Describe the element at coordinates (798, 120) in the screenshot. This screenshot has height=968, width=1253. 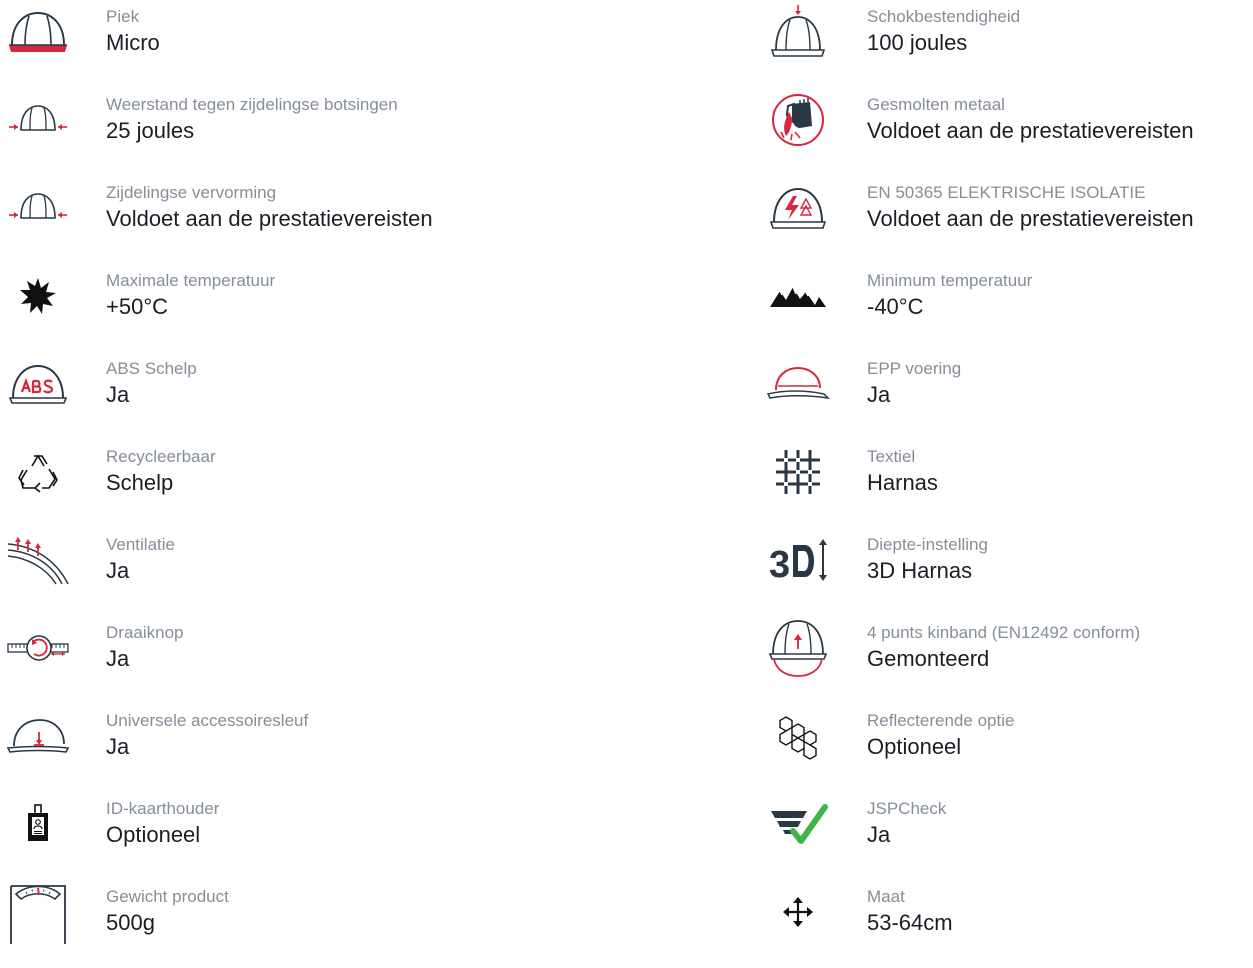
I see `molten-metal-icon` at that location.